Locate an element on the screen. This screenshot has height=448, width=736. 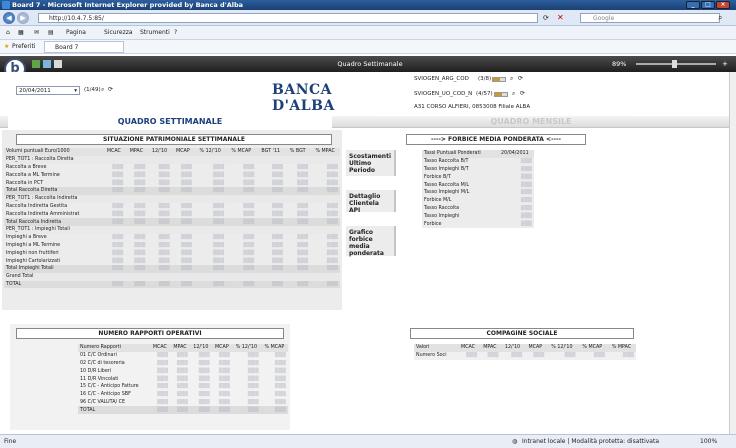
uo-search-icon: ⌕ is located at coordinates (513, 94).